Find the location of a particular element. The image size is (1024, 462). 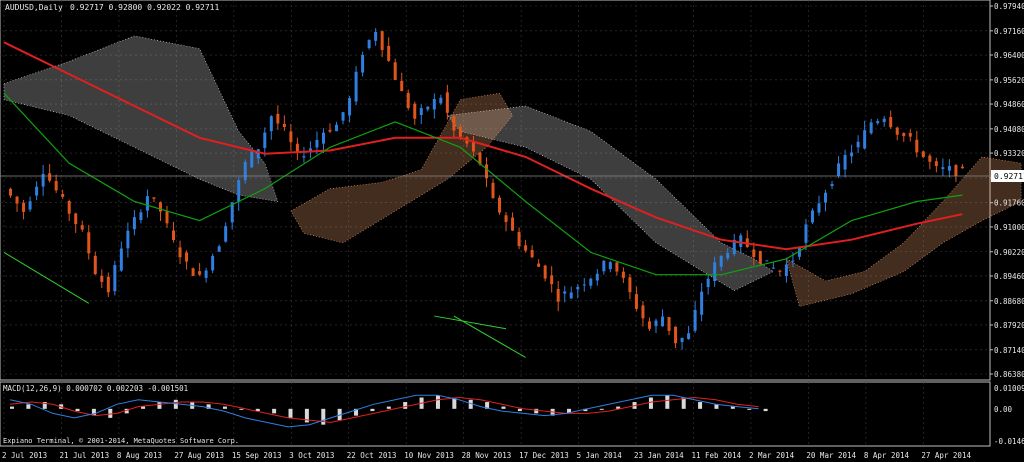

price-tick-label: 0.86380 is located at coordinates (1009, 374).